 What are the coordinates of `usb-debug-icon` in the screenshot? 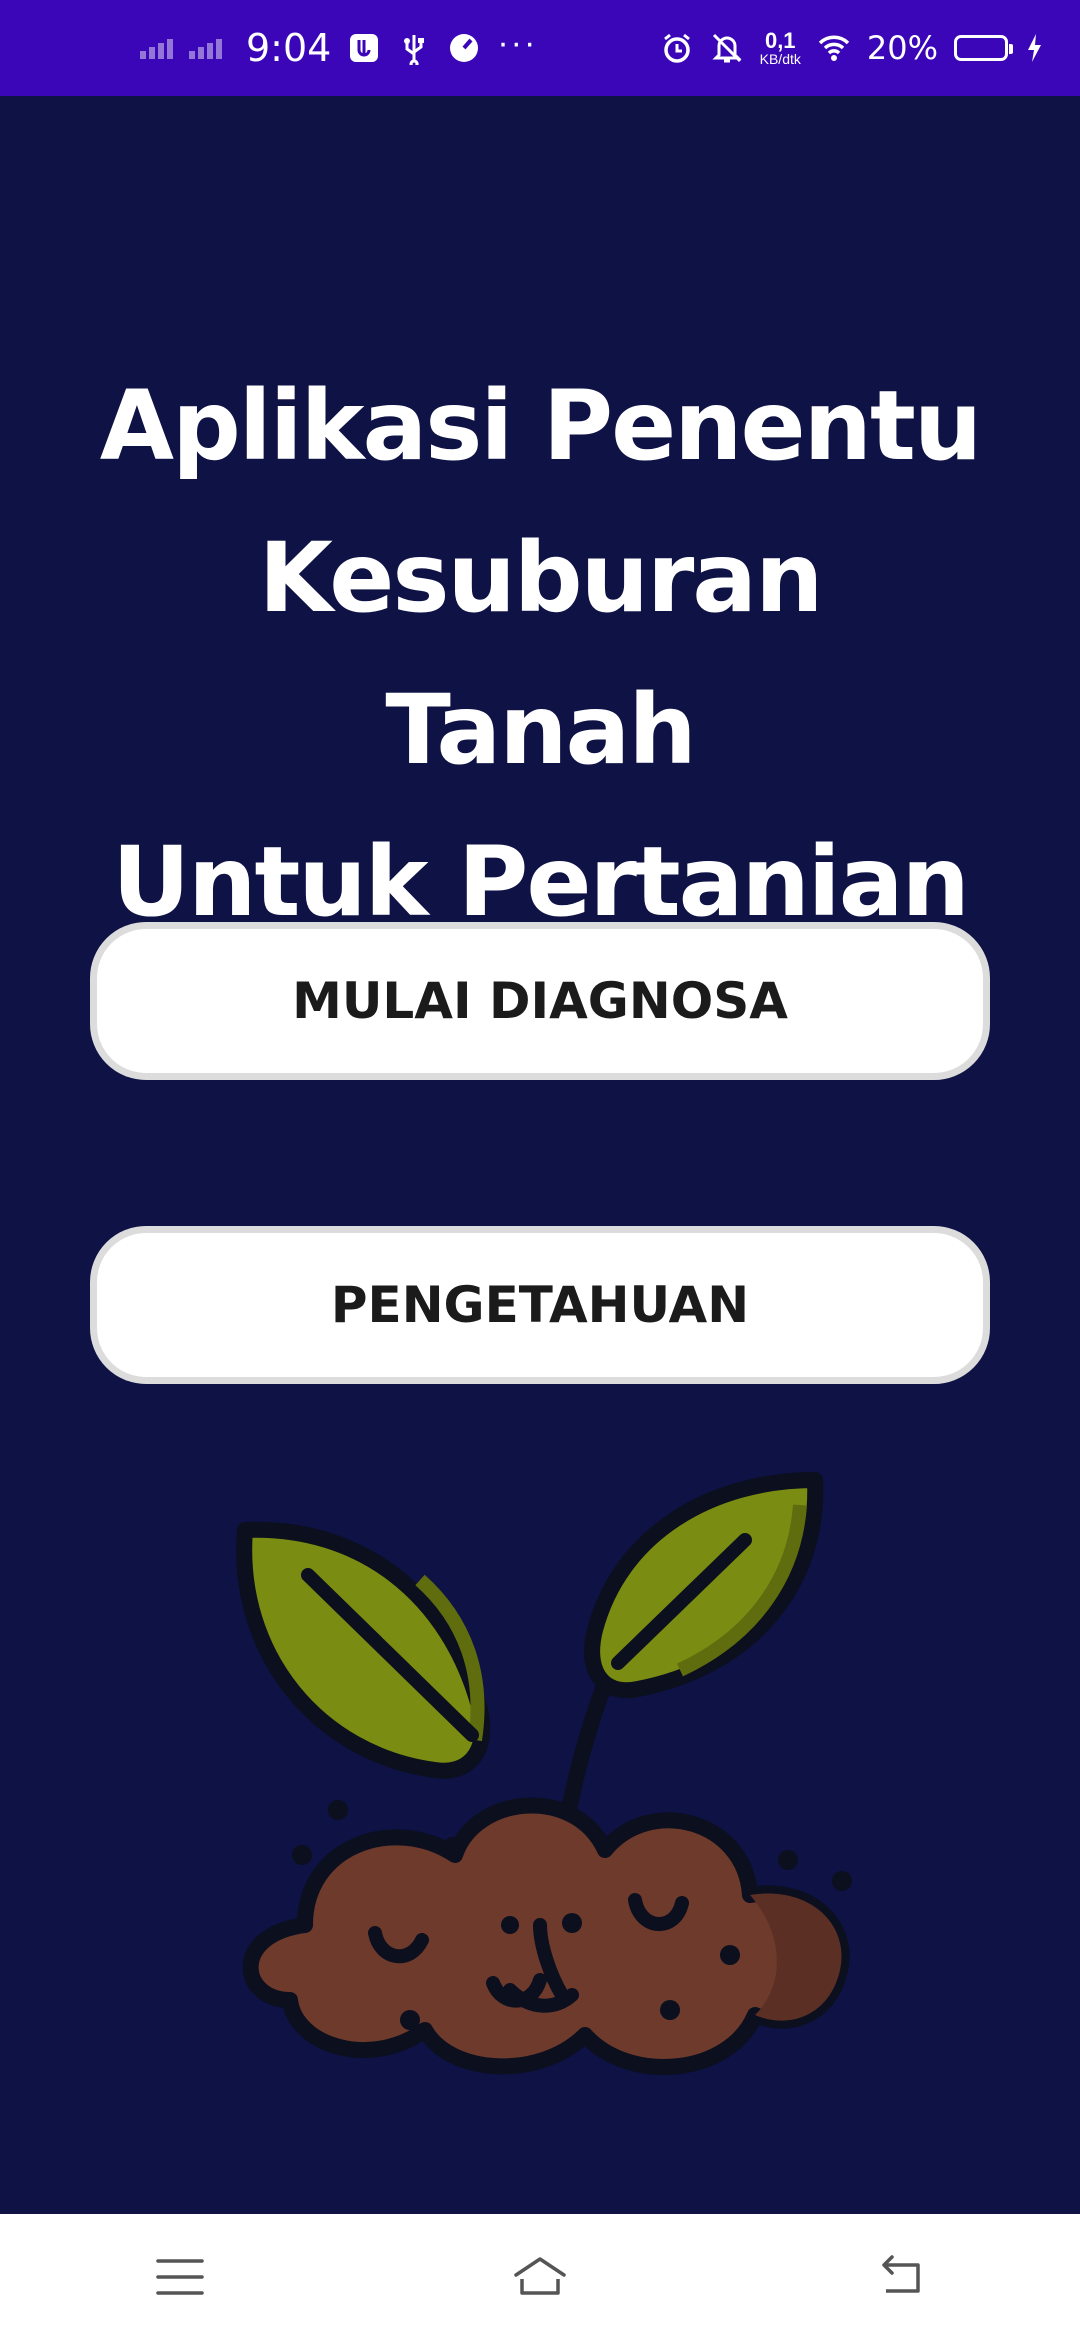 It's located at (364, 48).